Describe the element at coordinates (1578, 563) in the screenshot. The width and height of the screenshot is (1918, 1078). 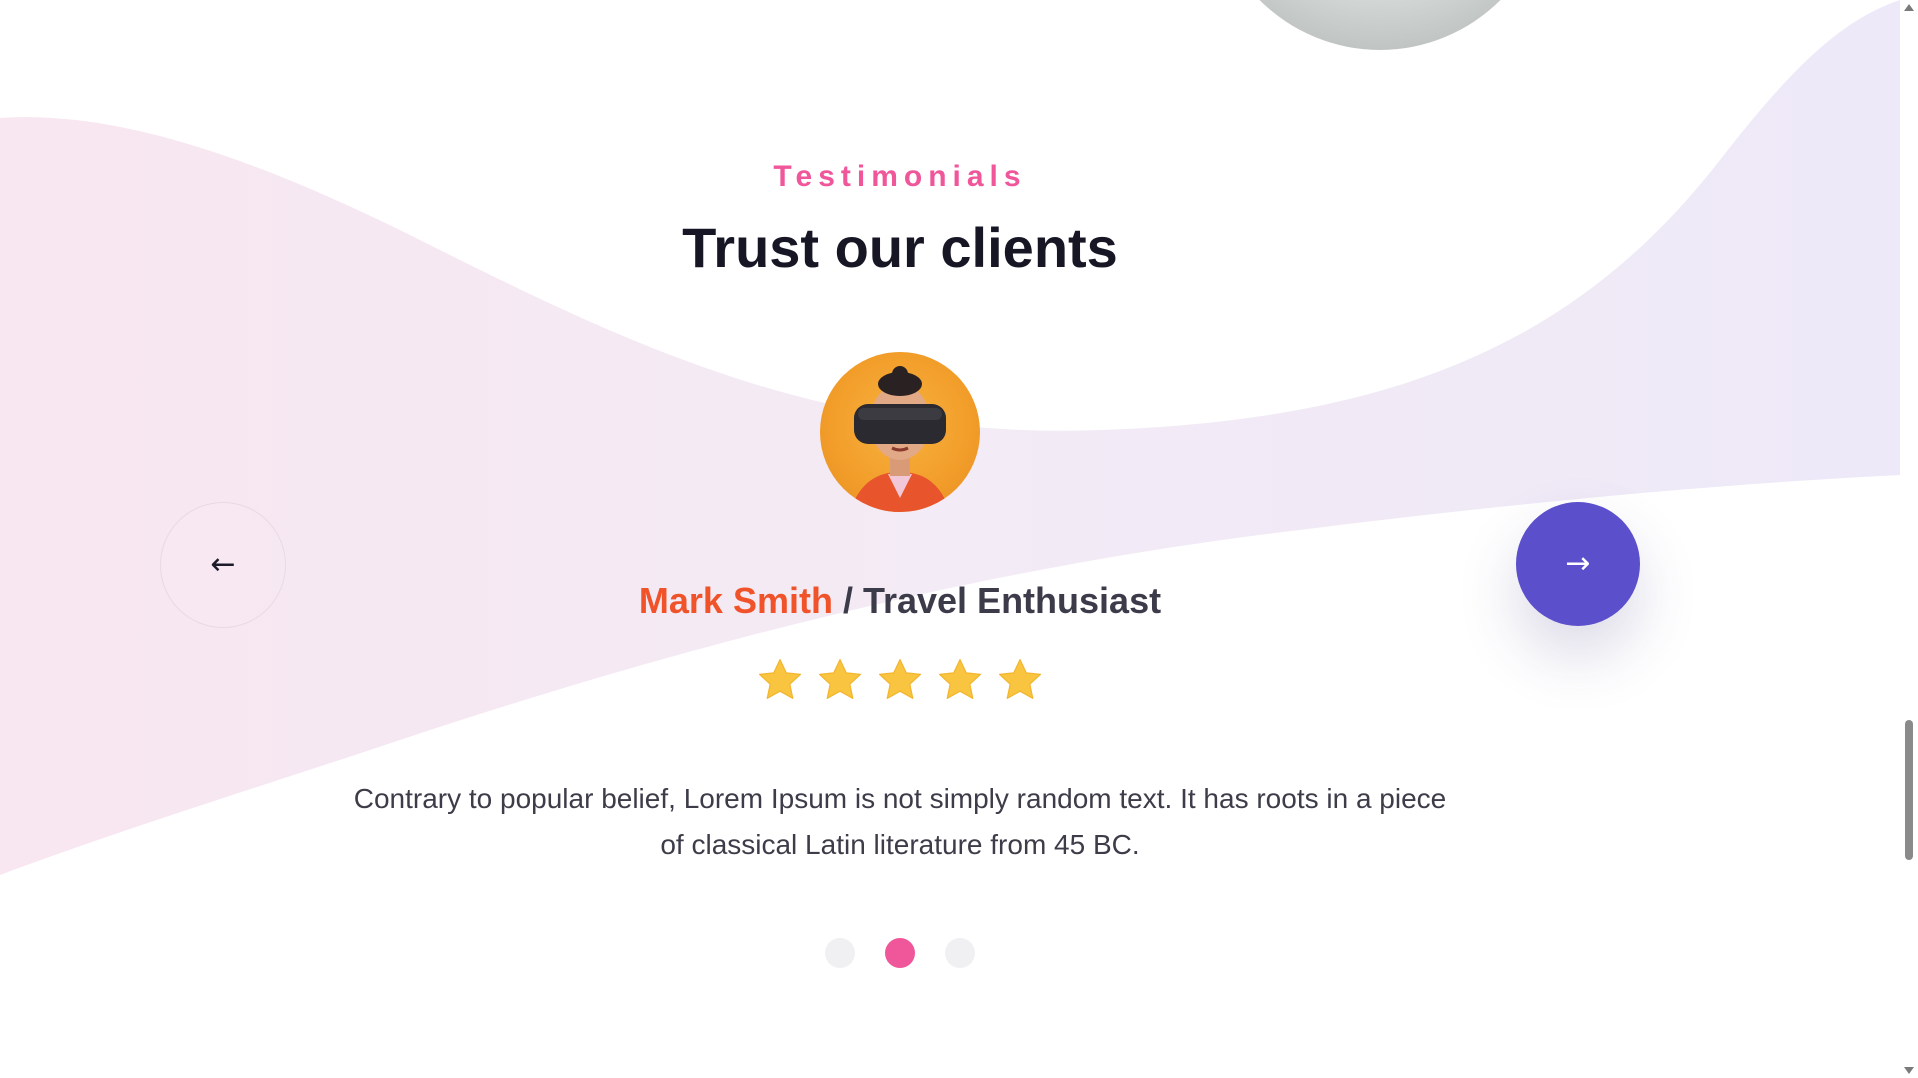
I see `arrow-right-icon: →` at that location.